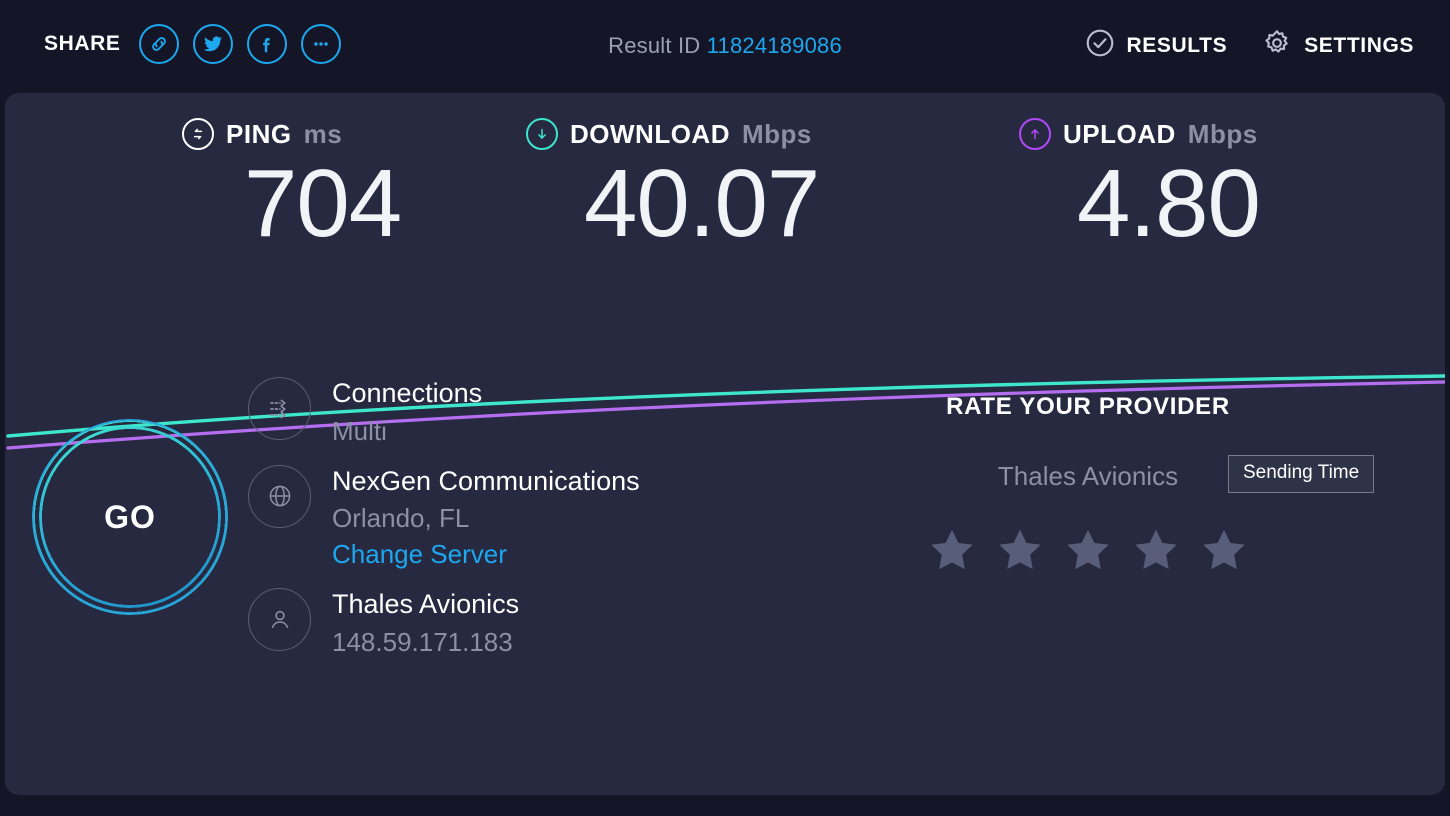  Describe the element at coordinates (542, 134) in the screenshot. I see `download-icon` at that location.